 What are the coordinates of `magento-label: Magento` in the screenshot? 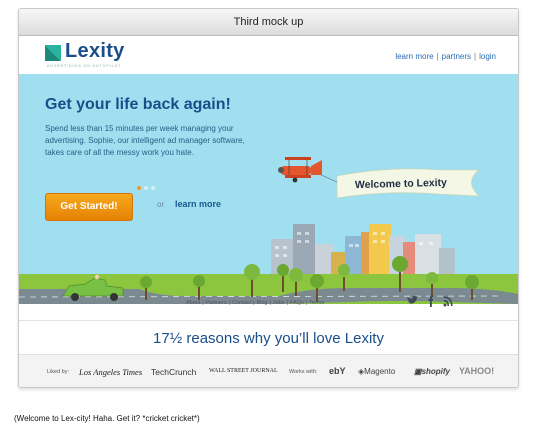 It's located at (380, 371).